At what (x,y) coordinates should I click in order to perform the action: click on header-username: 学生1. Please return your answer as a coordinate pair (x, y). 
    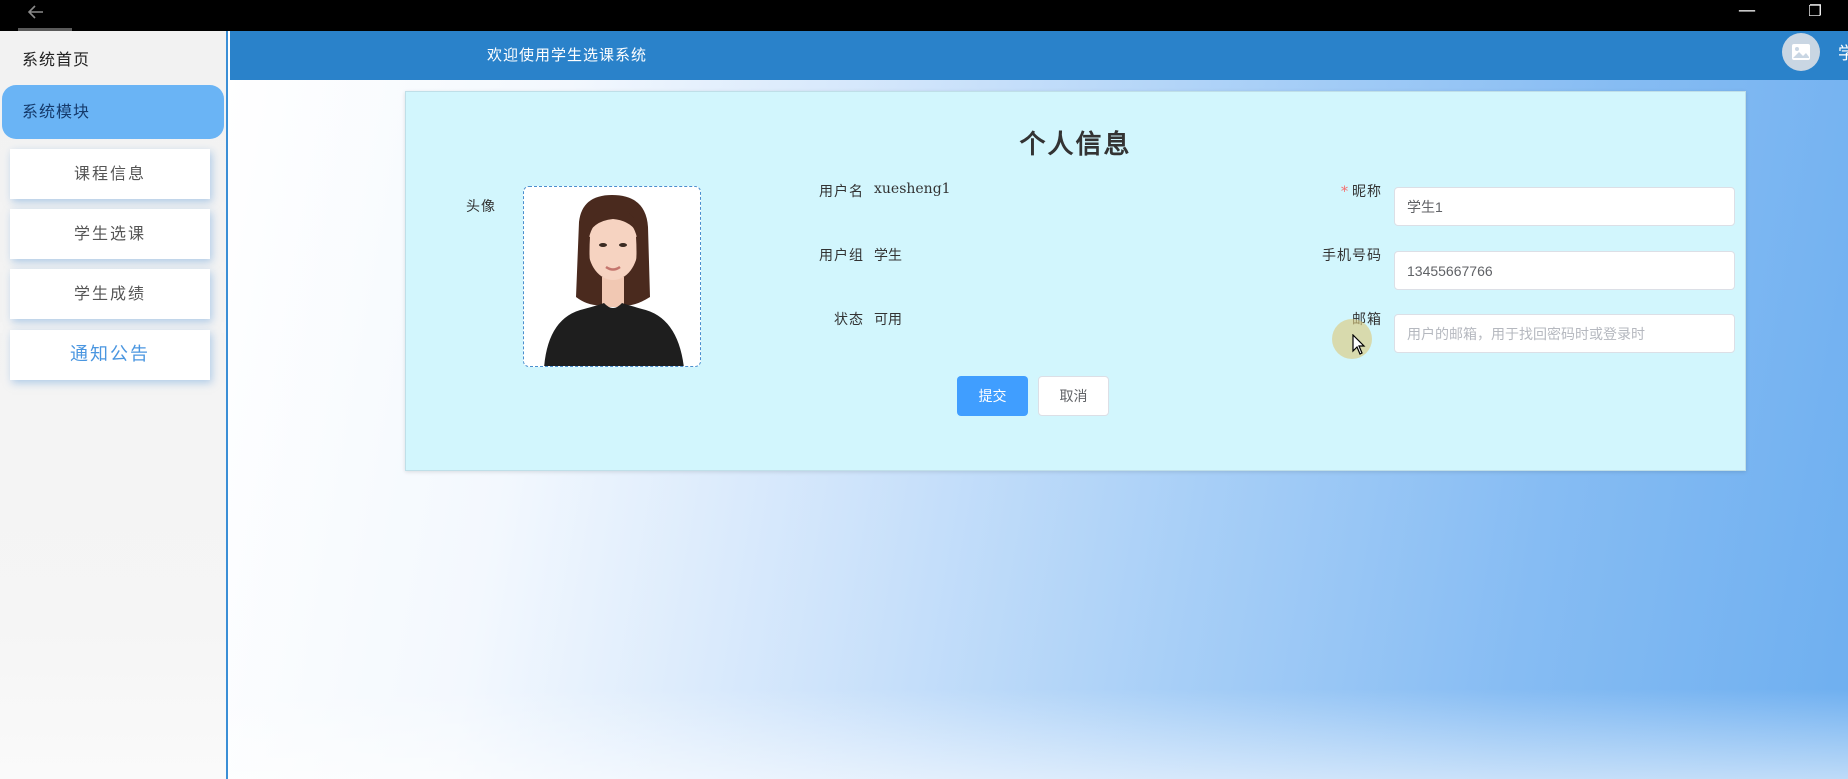
    Looking at the image, I should click on (1843, 51).